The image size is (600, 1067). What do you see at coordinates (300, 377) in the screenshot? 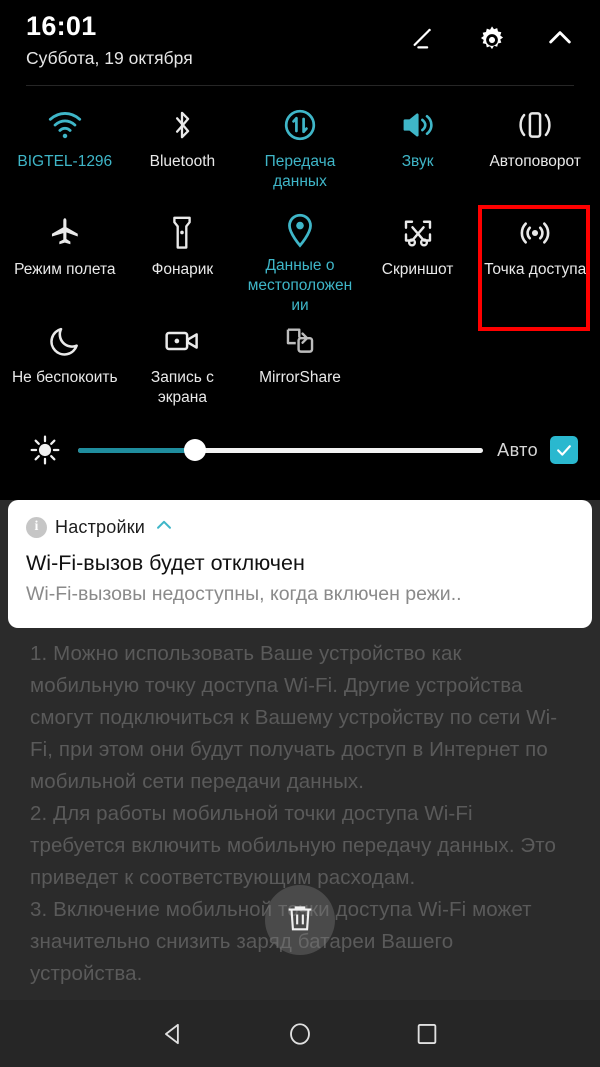
I see `tile-label: MirrorShare` at bounding box center [300, 377].